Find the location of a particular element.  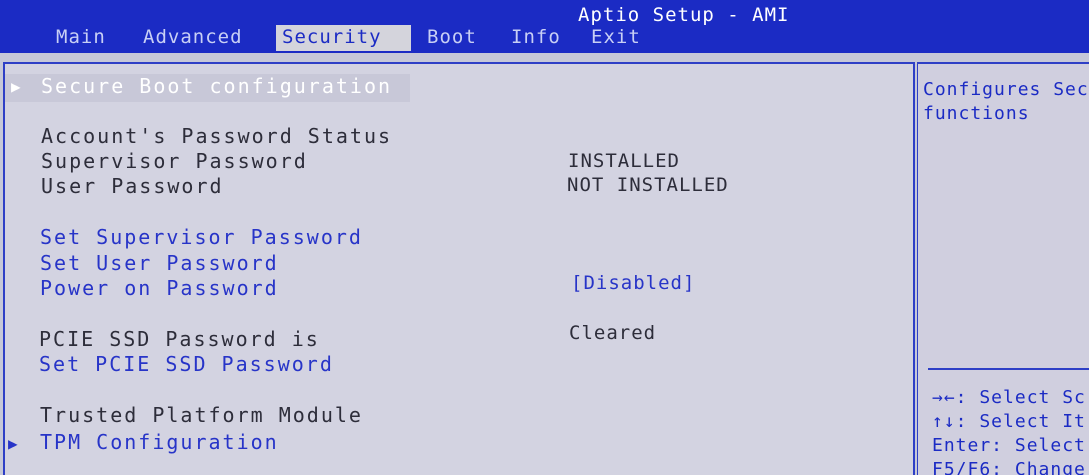

key-hint-change: F5/F6: Change is located at coordinates (1009, 467).